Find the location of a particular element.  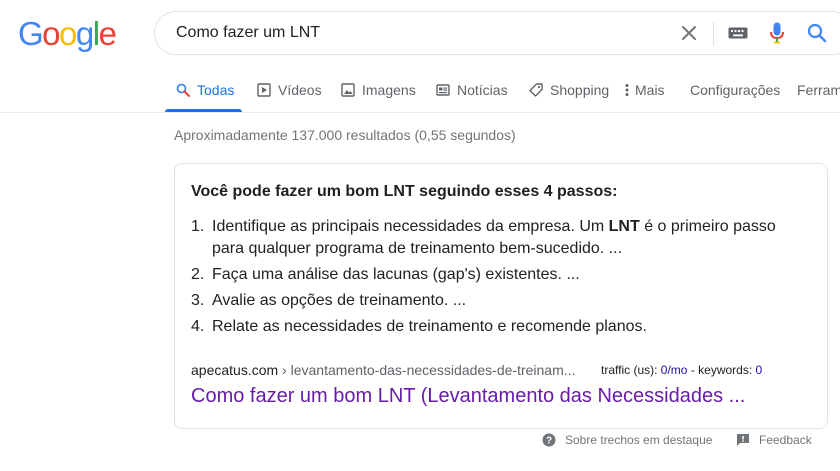

keywords-label: keywords: is located at coordinates (727, 370).